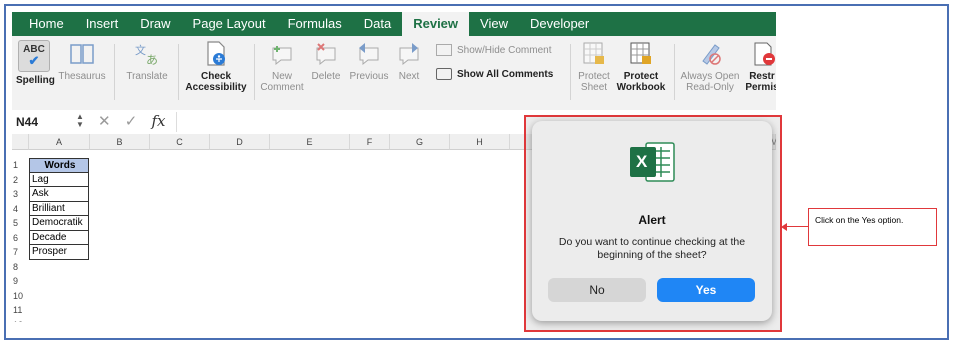  Describe the element at coordinates (59, 208) in the screenshot. I see `cell-word: Brilliant` at that location.